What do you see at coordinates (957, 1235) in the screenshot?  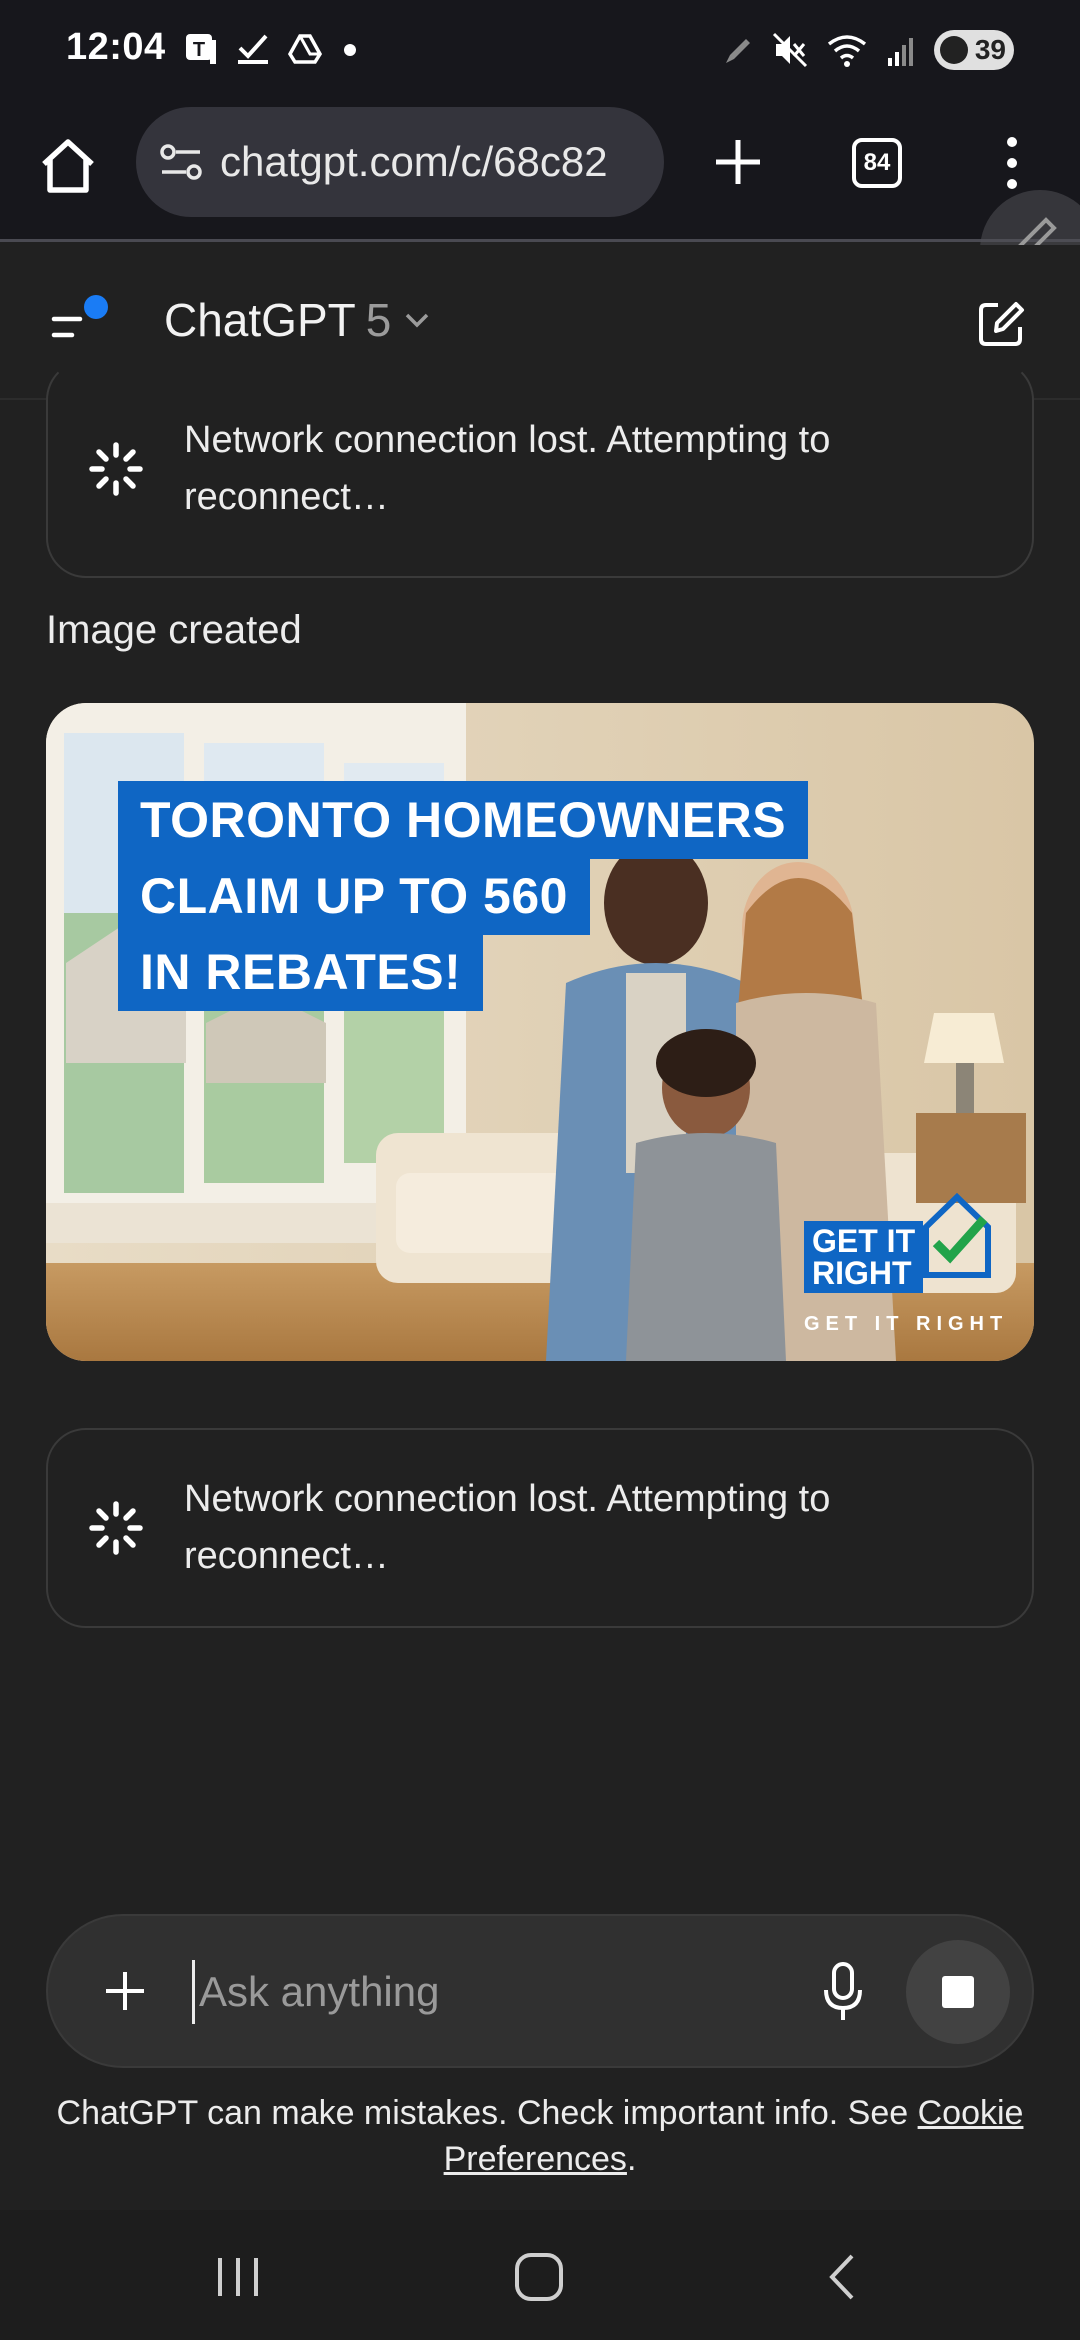 I see `house-check-icon` at bounding box center [957, 1235].